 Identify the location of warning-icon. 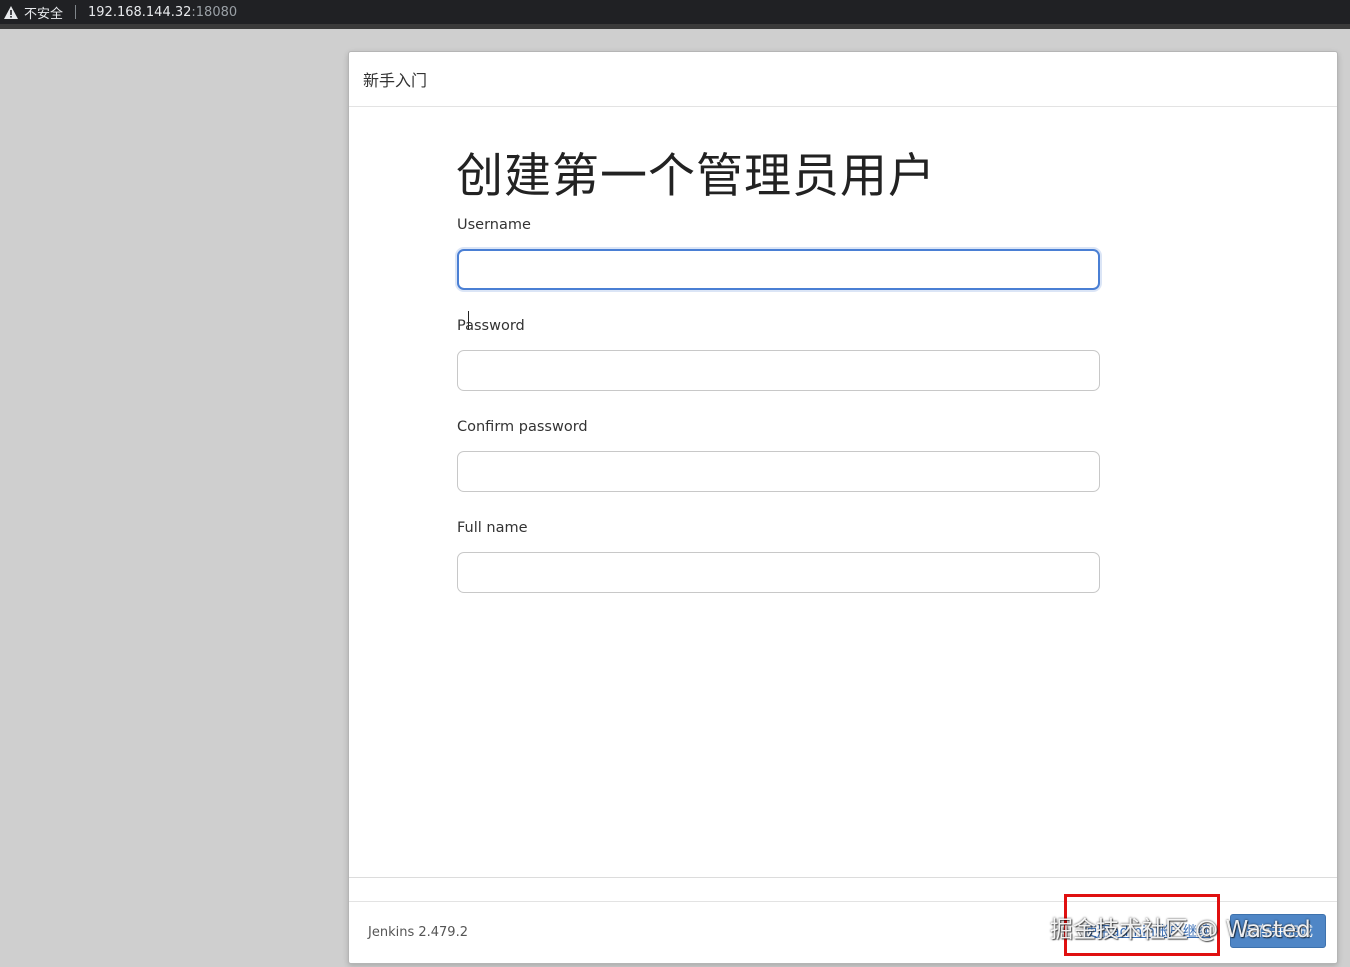
(11, 12).